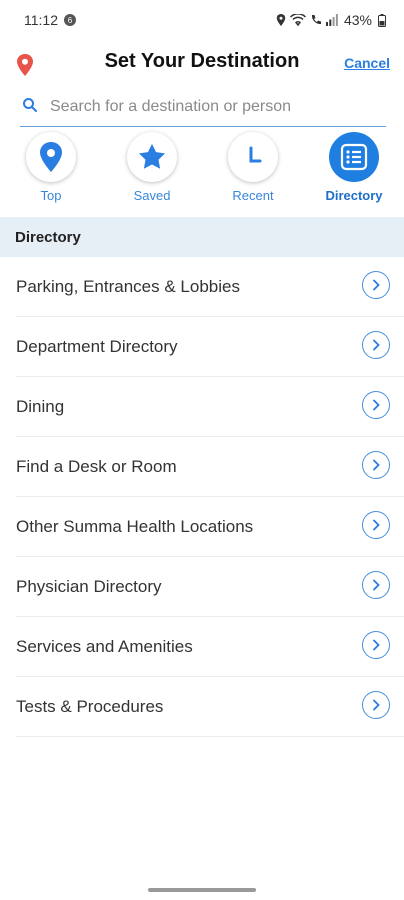 The image size is (404, 900). I want to click on tab-saved-button, so click(152, 157).